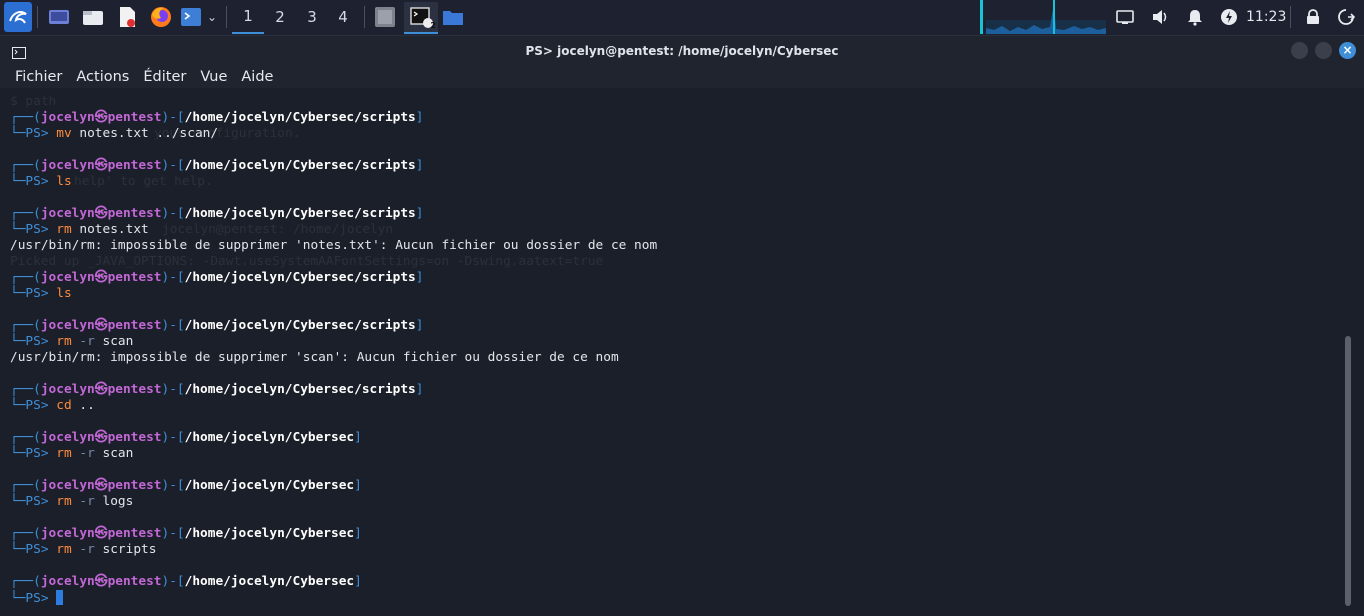  What do you see at coordinates (453, 17) in the screenshot?
I see `folder-icon` at bounding box center [453, 17].